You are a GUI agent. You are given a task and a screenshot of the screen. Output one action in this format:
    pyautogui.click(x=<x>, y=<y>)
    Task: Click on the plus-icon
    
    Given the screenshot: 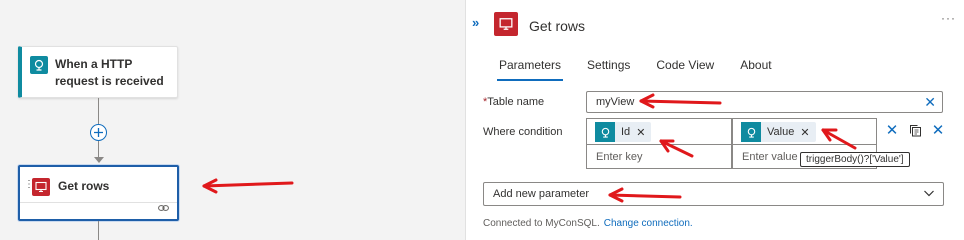 What is the action you would take?
    pyautogui.click(x=98, y=132)
    